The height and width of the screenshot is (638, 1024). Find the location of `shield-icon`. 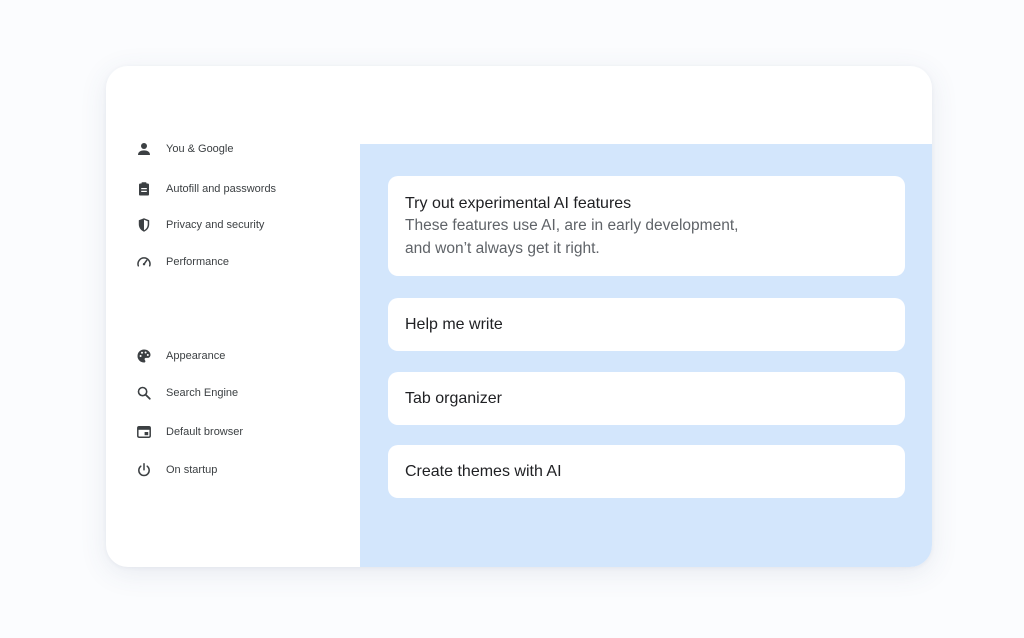

shield-icon is located at coordinates (144, 225).